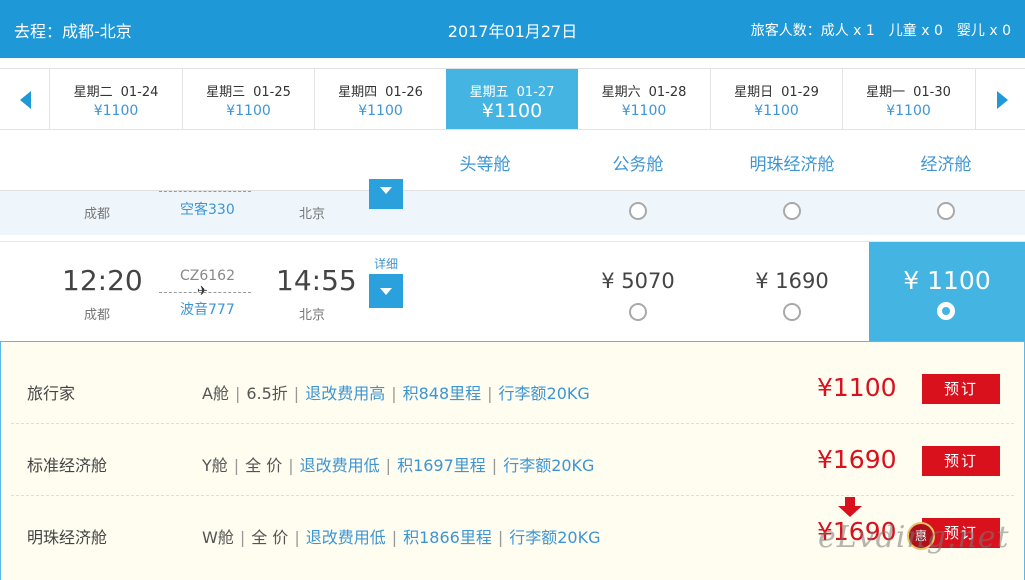 This screenshot has height=580, width=1025. Describe the element at coordinates (404, 92) in the screenshot. I see `date-tab-date: 01-26` at that location.